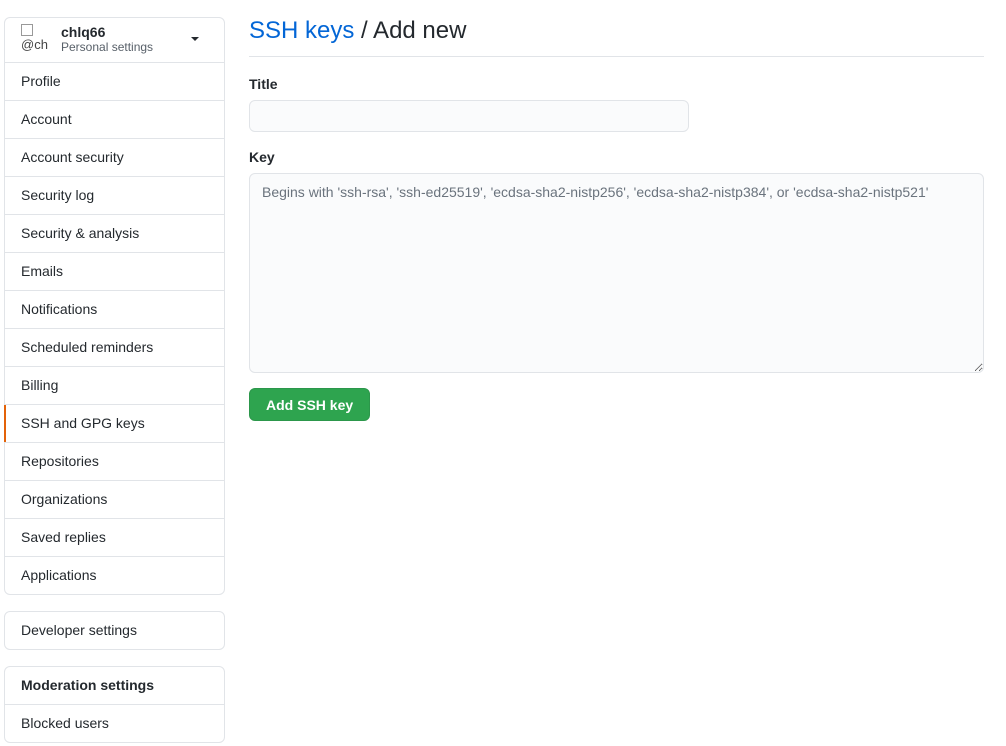 Image resolution: width=1006 pixels, height=746 pixels. What do you see at coordinates (27, 30) in the screenshot?
I see `broken-image-icon` at bounding box center [27, 30].